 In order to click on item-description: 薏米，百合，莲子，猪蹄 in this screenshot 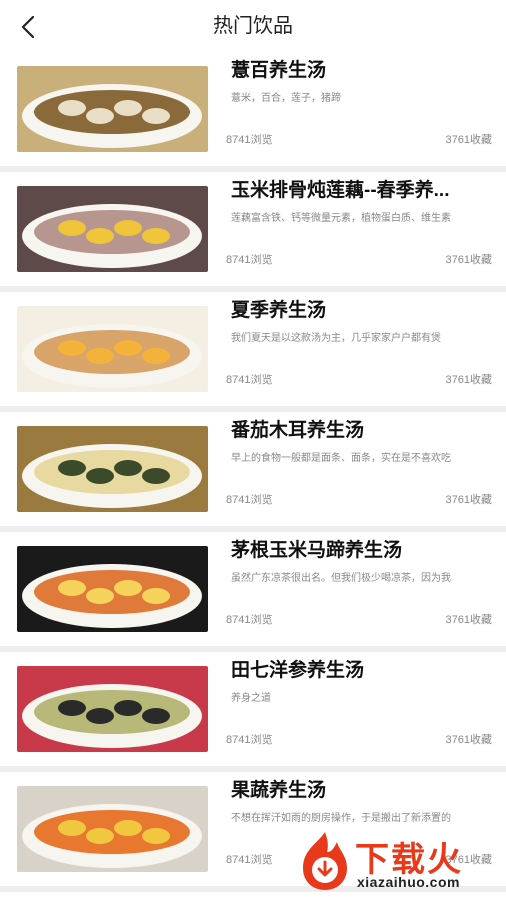, I will do `click(286, 98)`.